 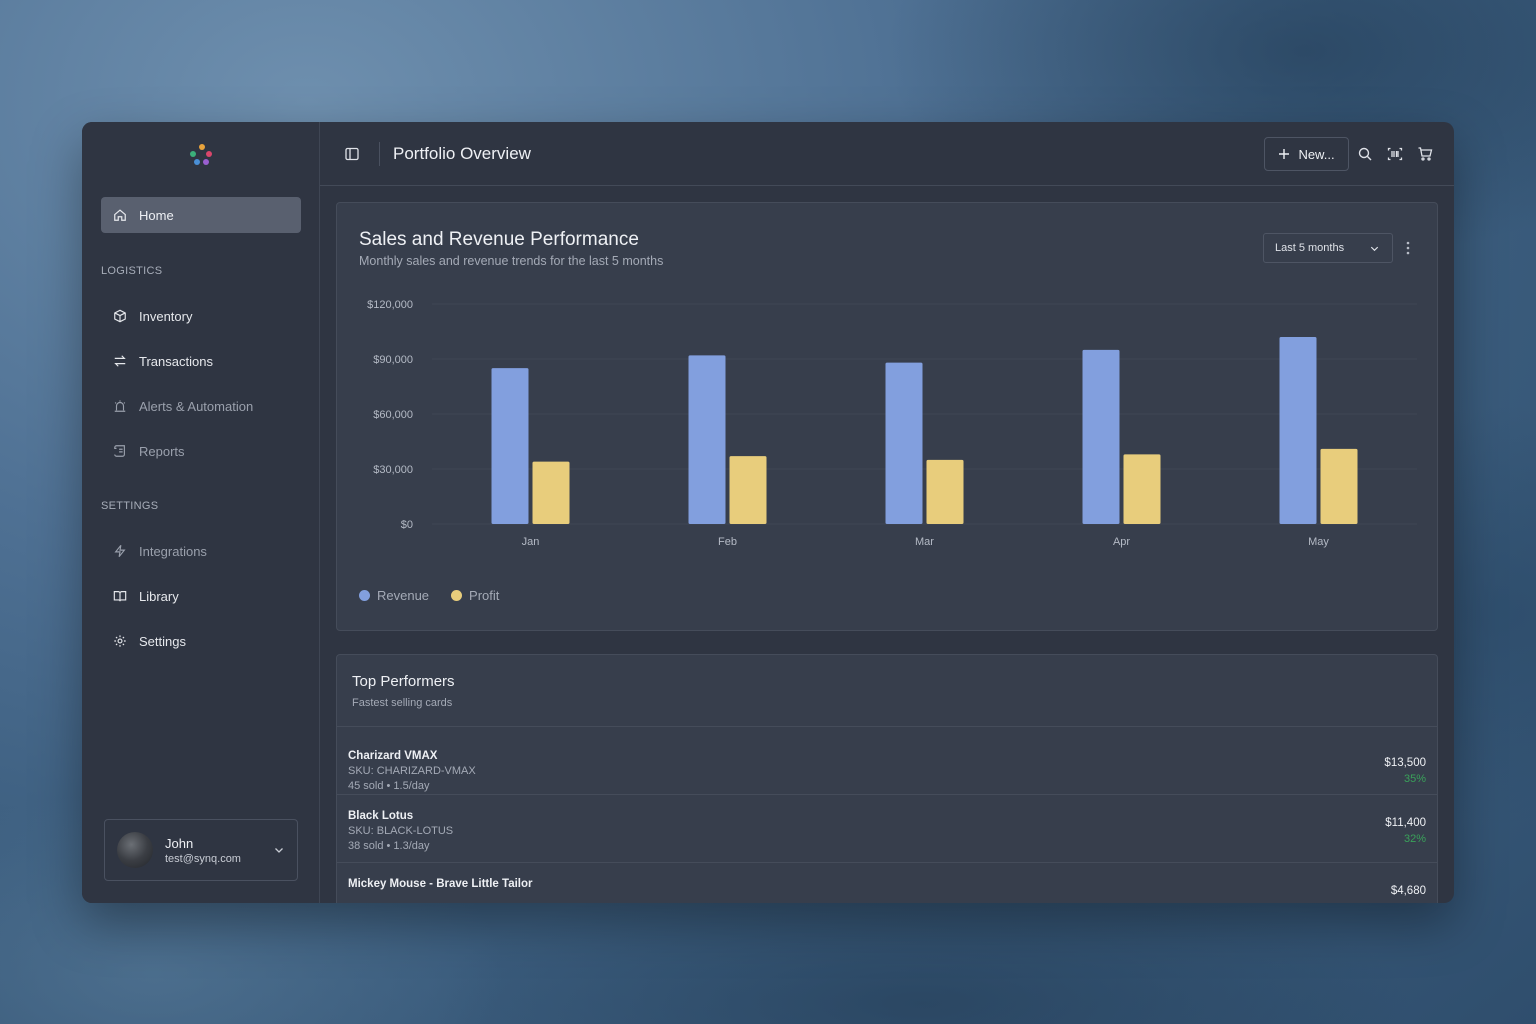 I want to click on sidebar-item-alerts: Alerts & Automation, so click(x=201, y=406).